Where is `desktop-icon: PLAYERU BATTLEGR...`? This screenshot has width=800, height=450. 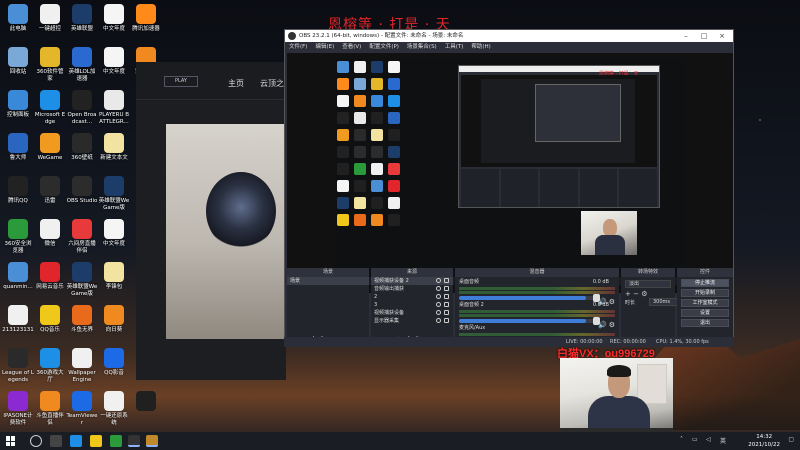 desktop-icon: PLAYERU BATTLEGR... is located at coordinates (114, 108).